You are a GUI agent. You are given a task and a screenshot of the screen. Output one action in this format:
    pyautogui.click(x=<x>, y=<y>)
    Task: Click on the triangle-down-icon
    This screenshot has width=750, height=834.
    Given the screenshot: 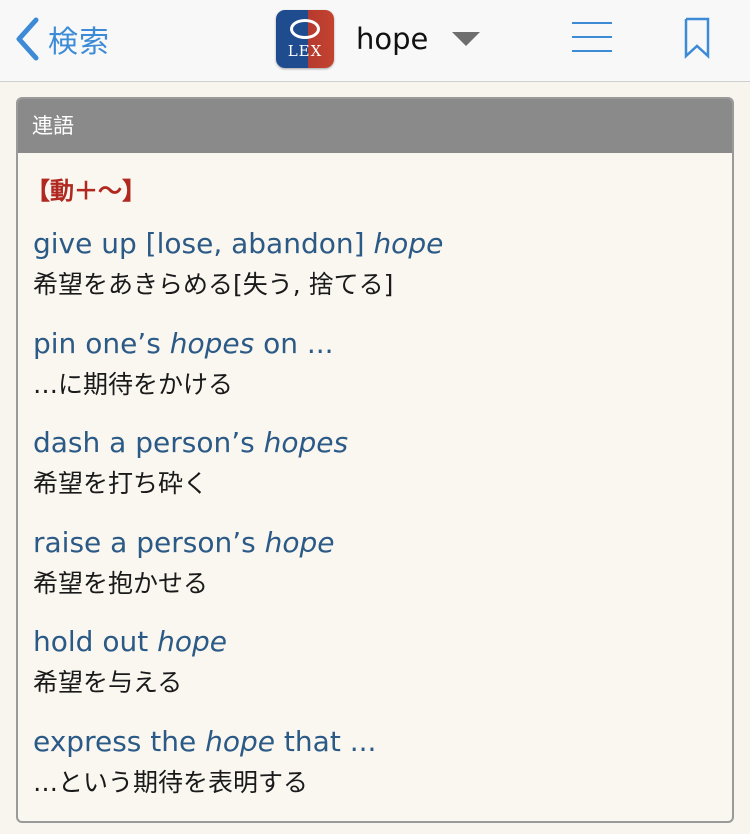 What is the action you would take?
    pyautogui.click(x=466, y=39)
    